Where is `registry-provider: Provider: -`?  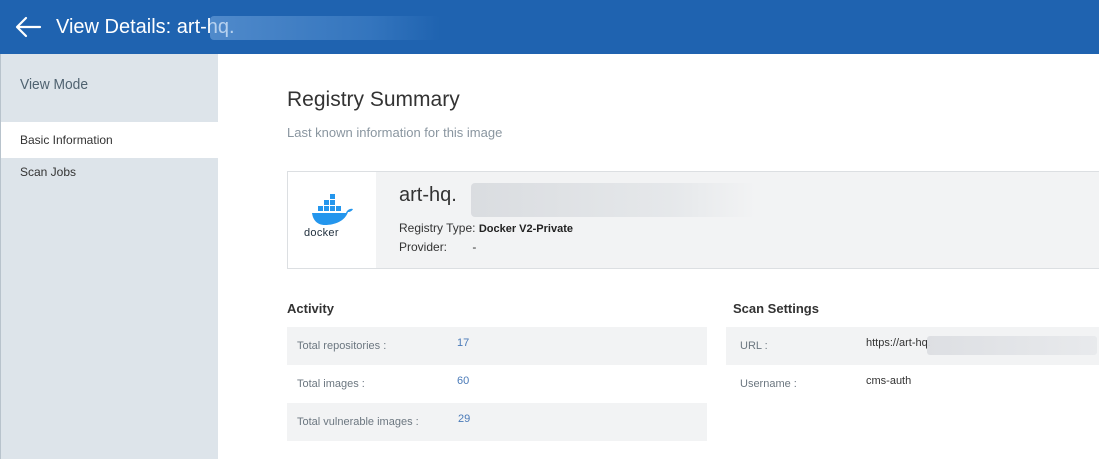
registry-provider: Provider: - is located at coordinates (437, 247).